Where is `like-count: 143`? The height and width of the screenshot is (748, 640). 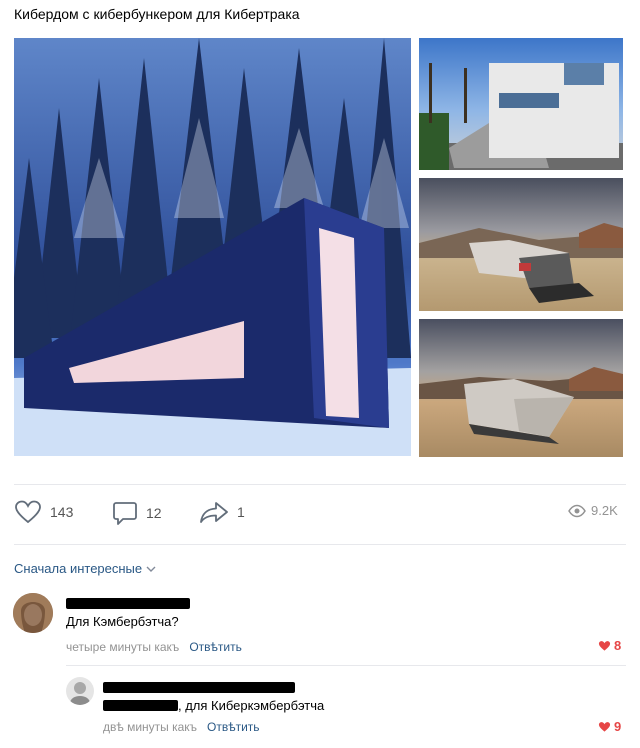
like-count: 143 is located at coordinates (62, 512).